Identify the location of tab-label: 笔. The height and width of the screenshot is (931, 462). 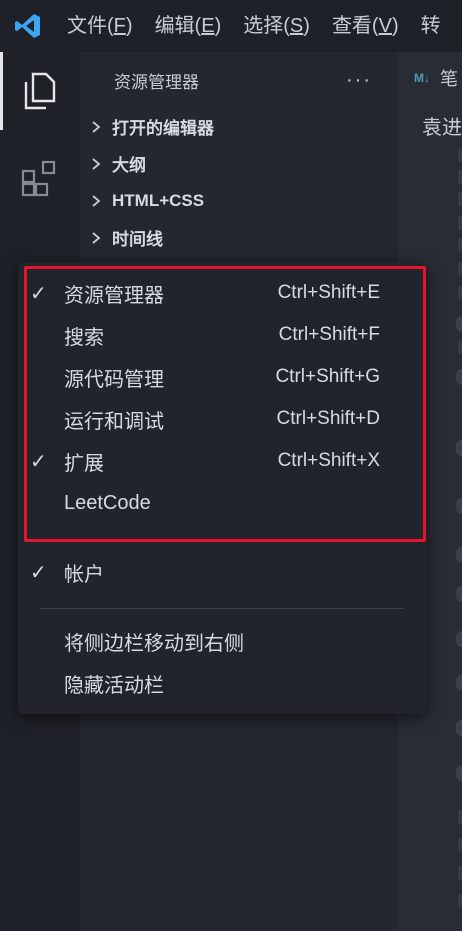
(449, 79).